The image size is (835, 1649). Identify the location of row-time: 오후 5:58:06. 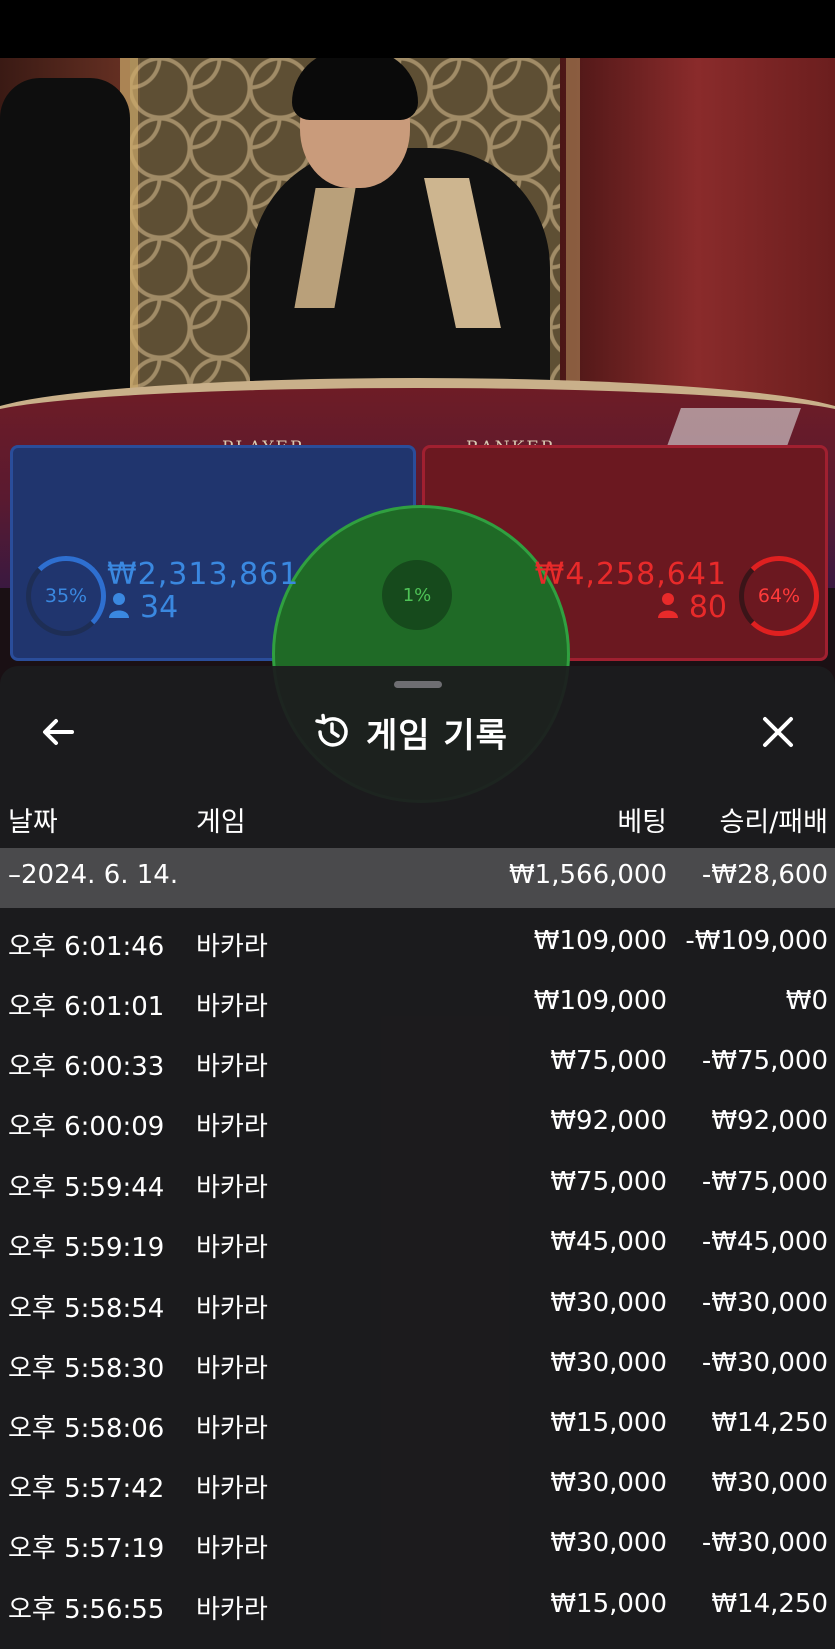
(86, 1429).